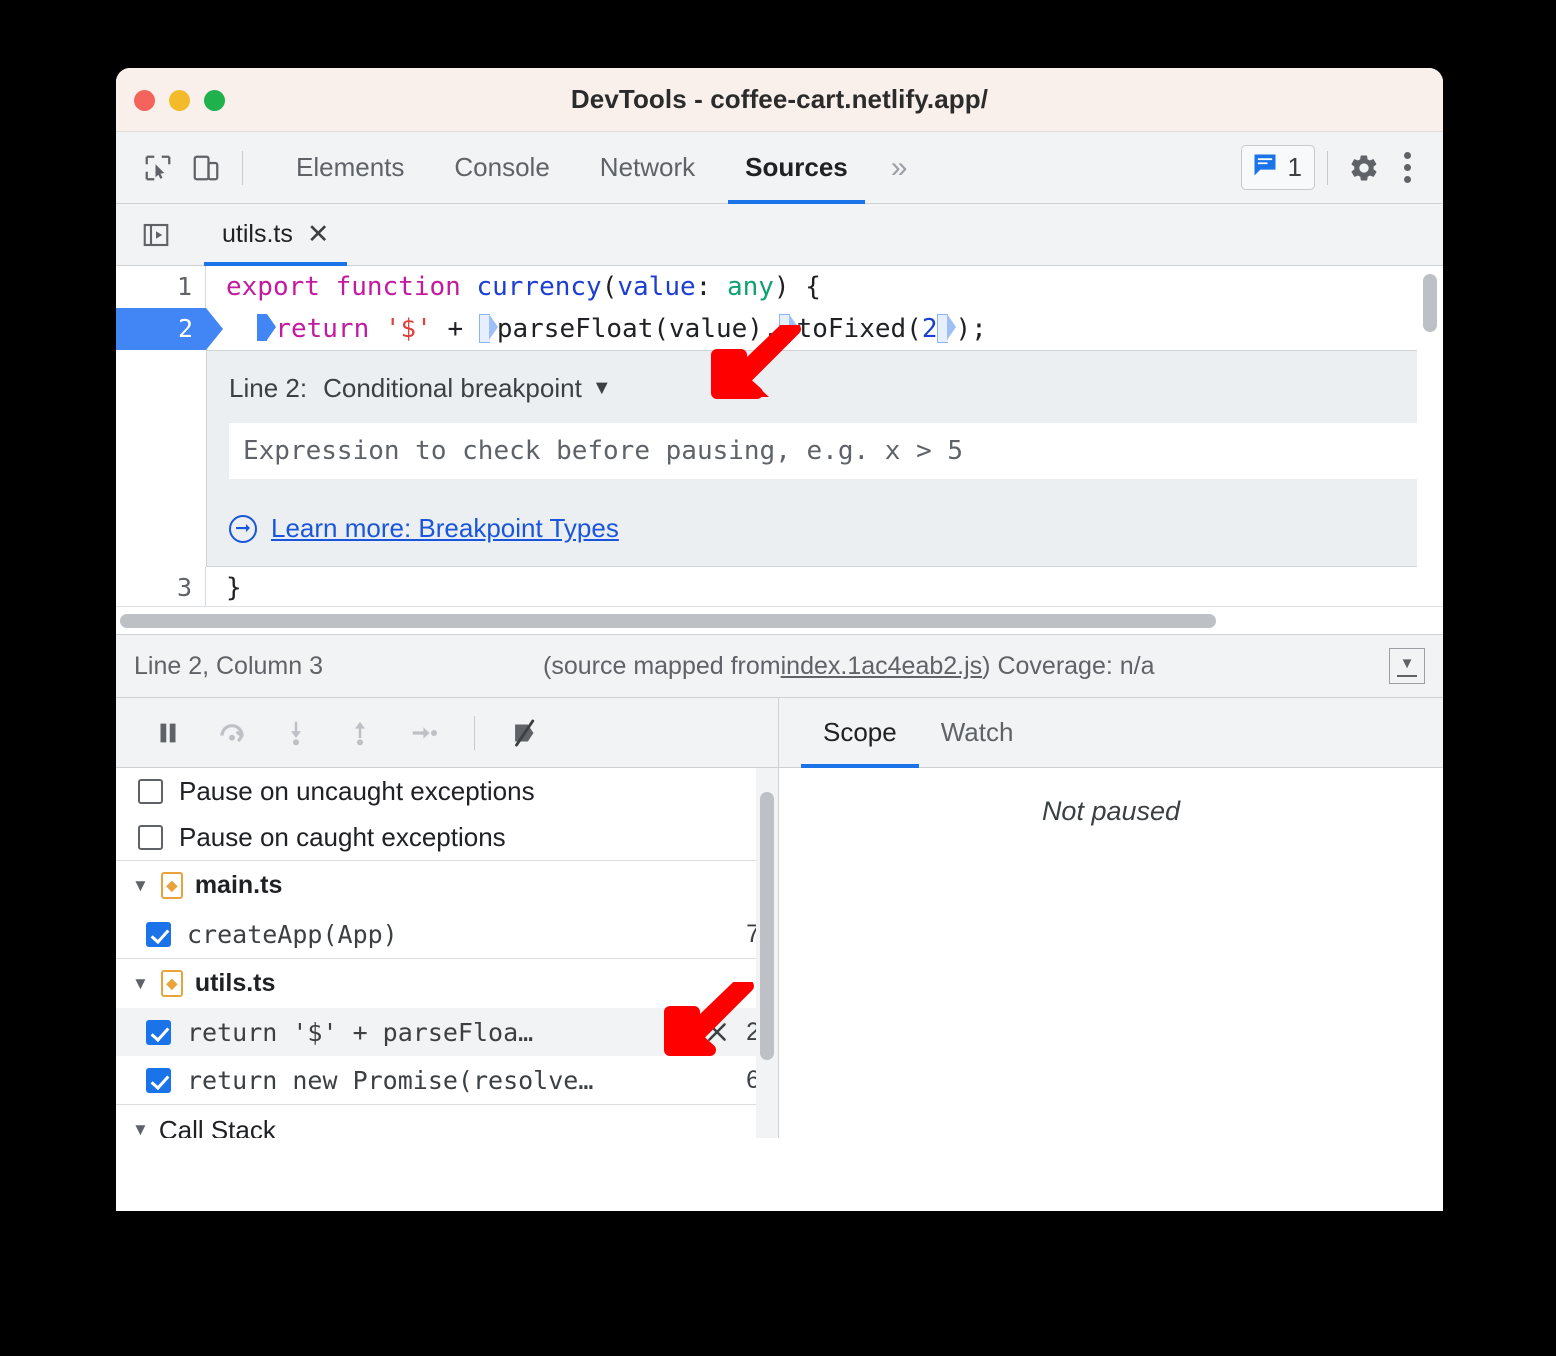  What do you see at coordinates (452, 387) in the screenshot?
I see `breakpoint-type-label: Conditional breakpoint` at bounding box center [452, 387].